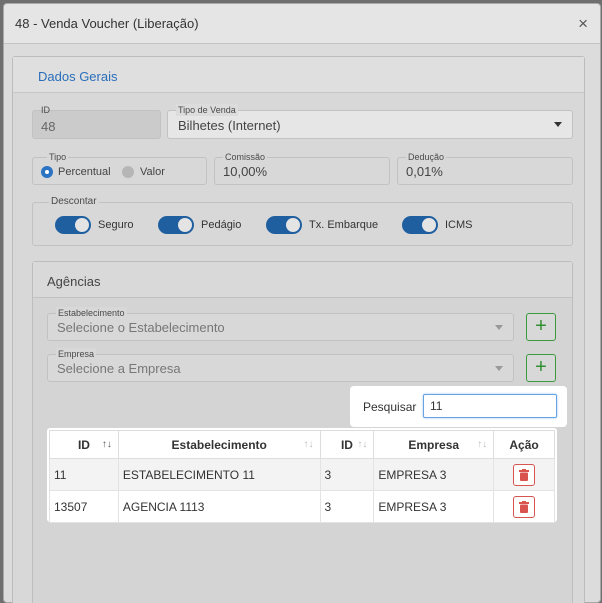  Describe the element at coordinates (490, 406) in the screenshot. I see `search-input` at that location.